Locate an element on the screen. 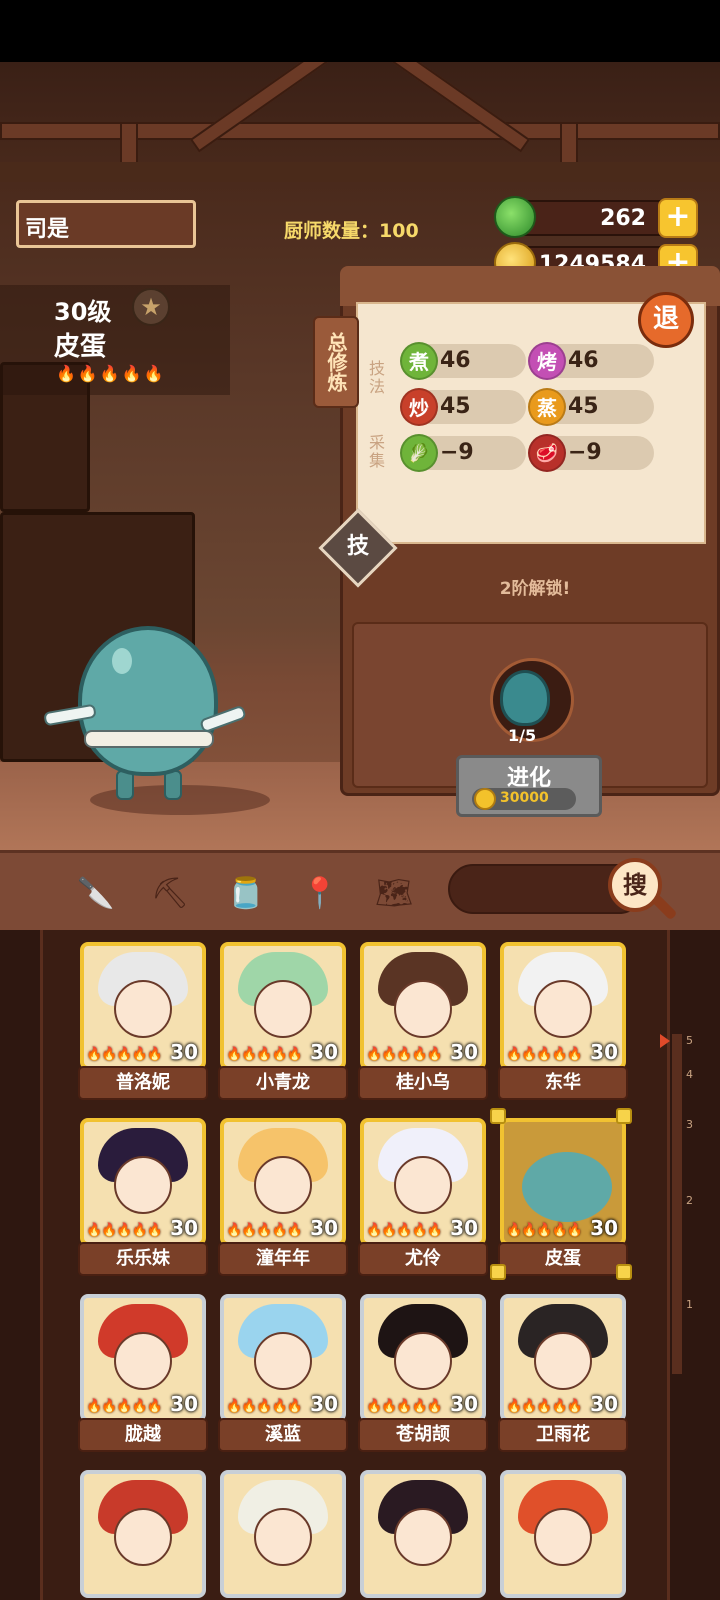 The height and width of the screenshot is (1600, 720). boil-icon: 煮 is located at coordinates (419, 361).